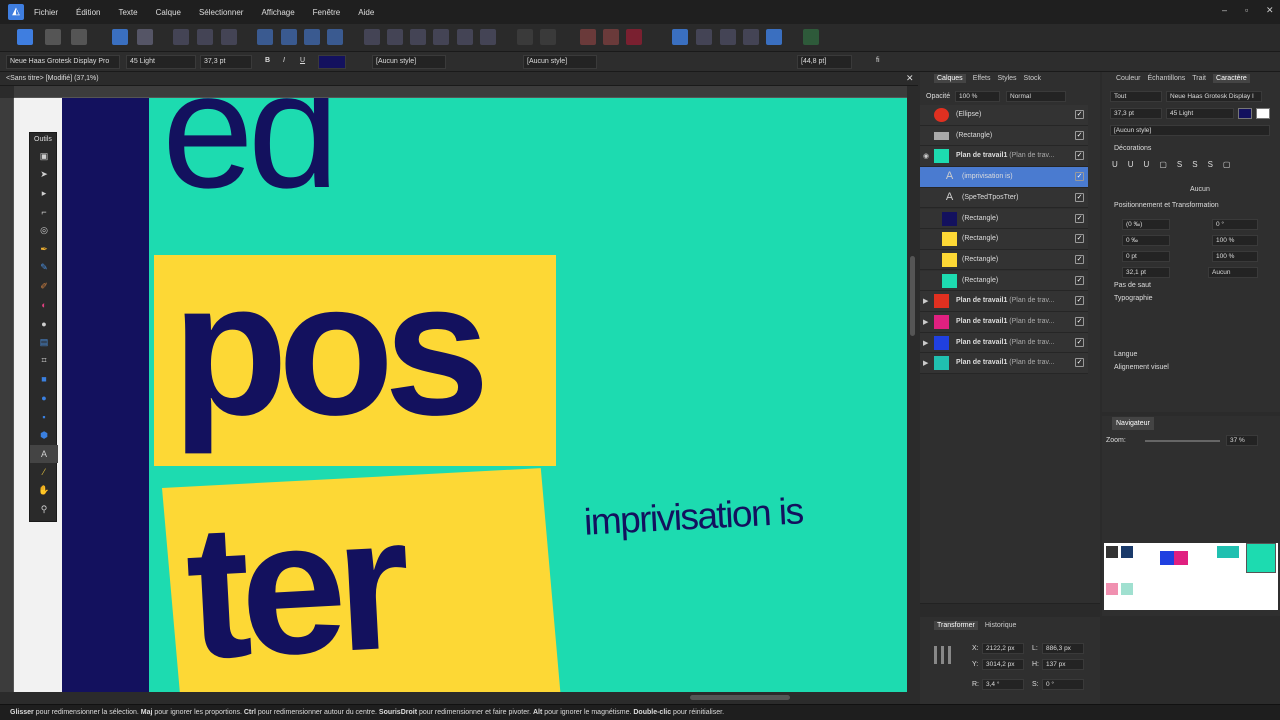 The width and height of the screenshot is (1280, 720). What do you see at coordinates (332, 62) in the screenshot?
I see `text-color-swatch` at bounding box center [332, 62].